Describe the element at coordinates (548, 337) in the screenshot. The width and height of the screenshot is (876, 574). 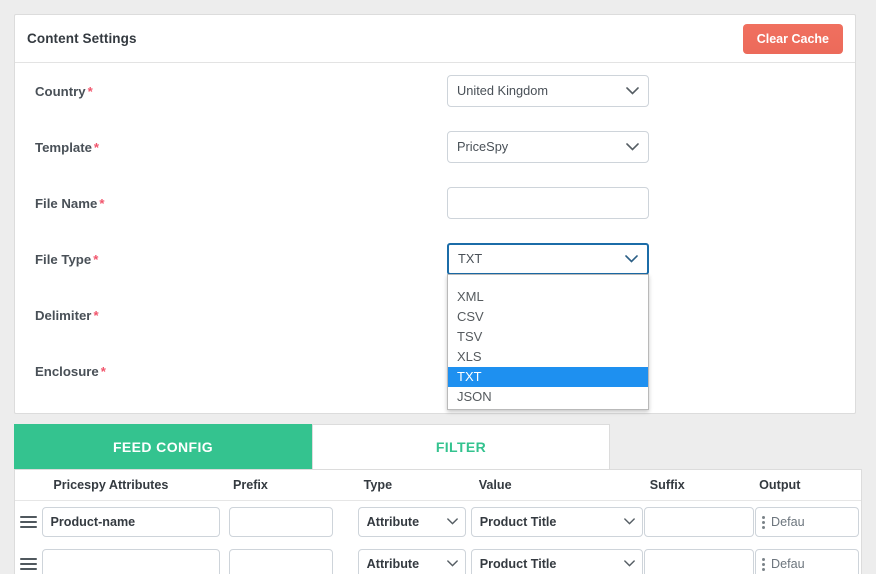
I see `file-type-option-tsv: TSV` at that location.